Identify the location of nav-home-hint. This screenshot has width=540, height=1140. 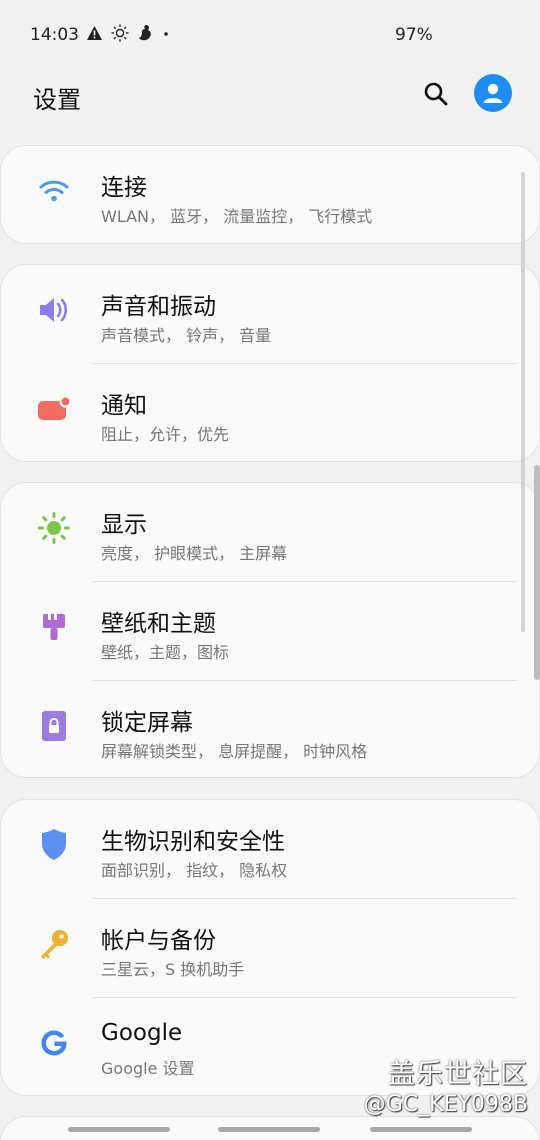
(269, 1129).